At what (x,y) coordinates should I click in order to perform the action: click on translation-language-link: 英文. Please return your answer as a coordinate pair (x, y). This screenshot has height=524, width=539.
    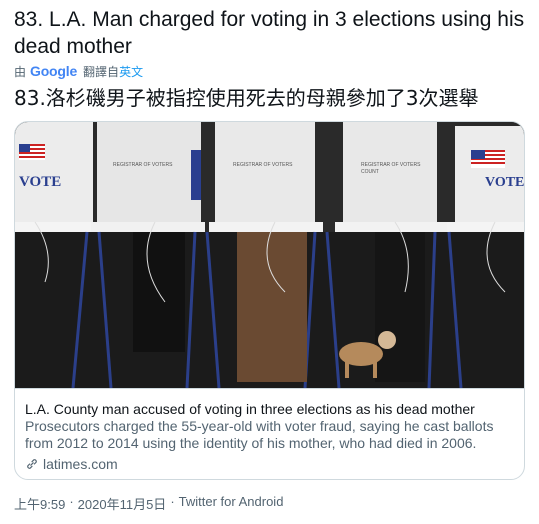
    Looking at the image, I should click on (131, 71).